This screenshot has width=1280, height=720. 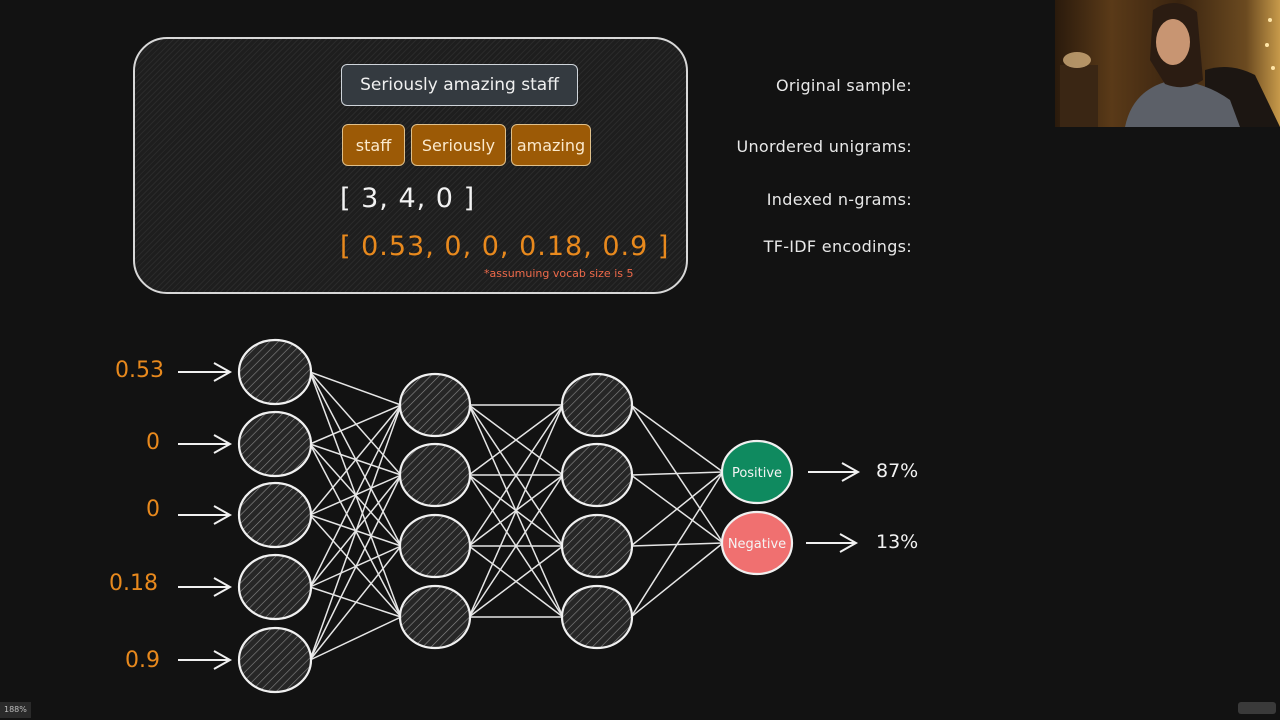 What do you see at coordinates (142, 660) in the screenshot?
I see `input-value: 0.9` at bounding box center [142, 660].